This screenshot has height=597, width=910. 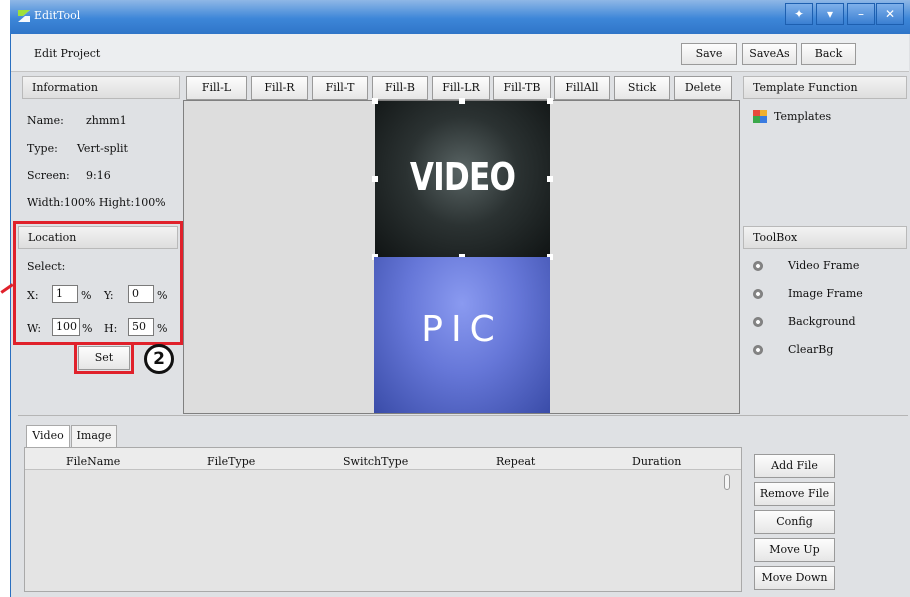 What do you see at coordinates (279, 88) in the screenshot?
I see `fill-r-button: Fill-R` at bounding box center [279, 88].